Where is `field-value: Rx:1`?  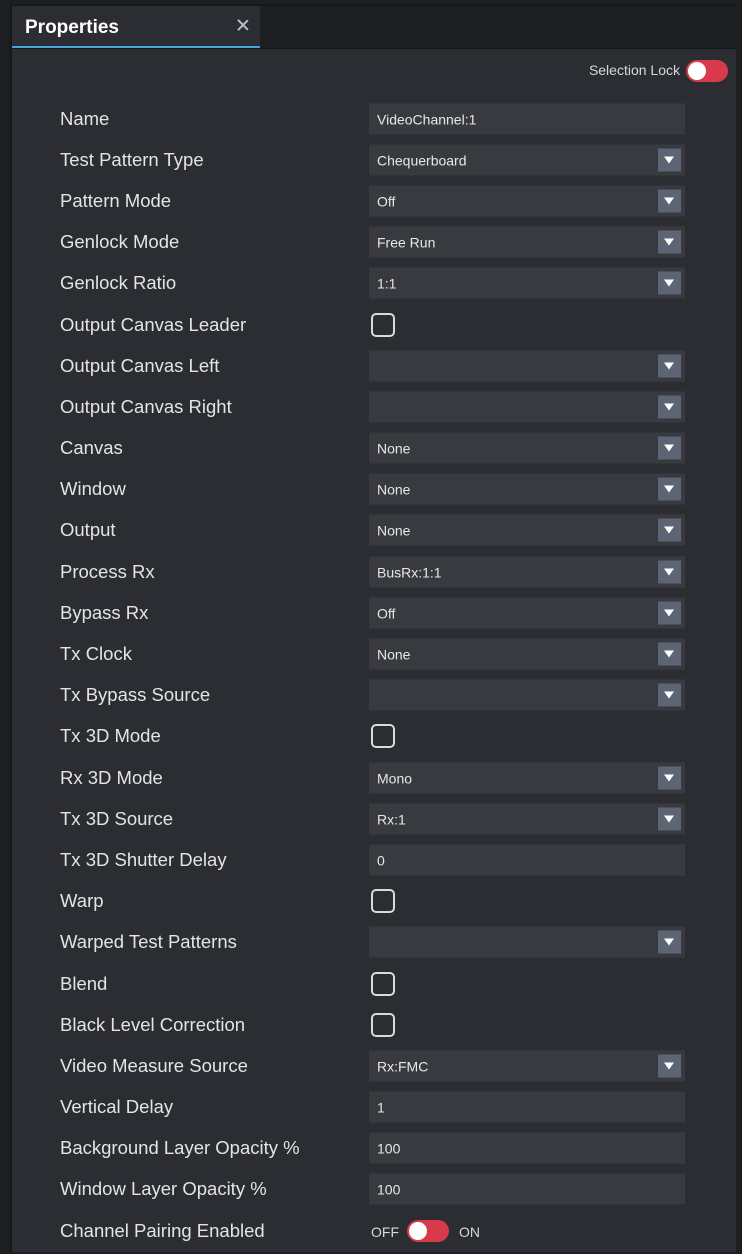 field-value: Rx:1 is located at coordinates (391, 819).